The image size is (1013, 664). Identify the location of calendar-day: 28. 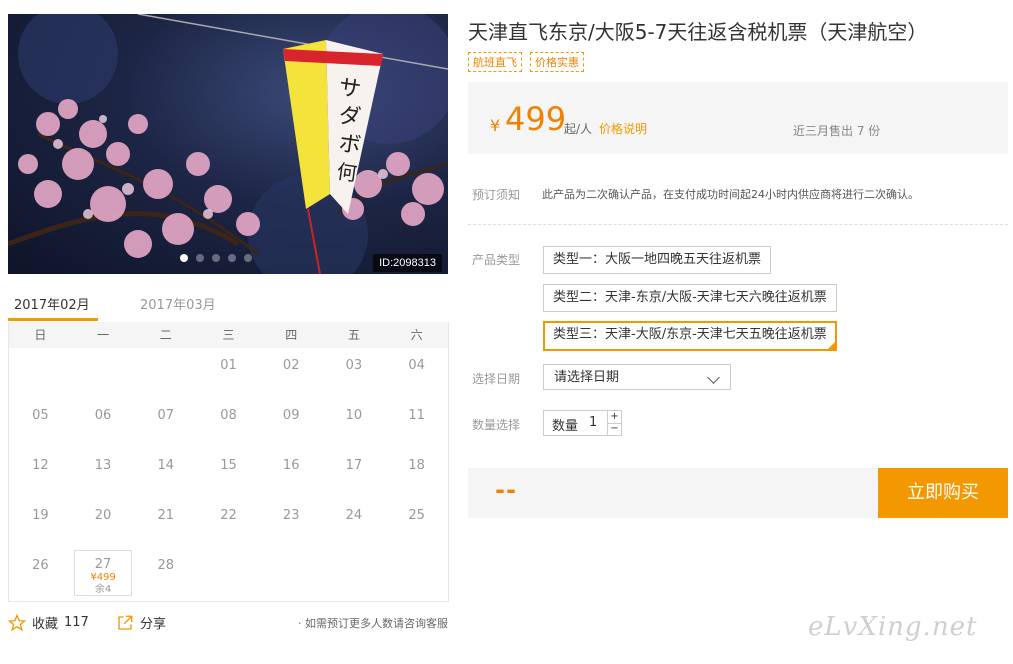
(166, 565).